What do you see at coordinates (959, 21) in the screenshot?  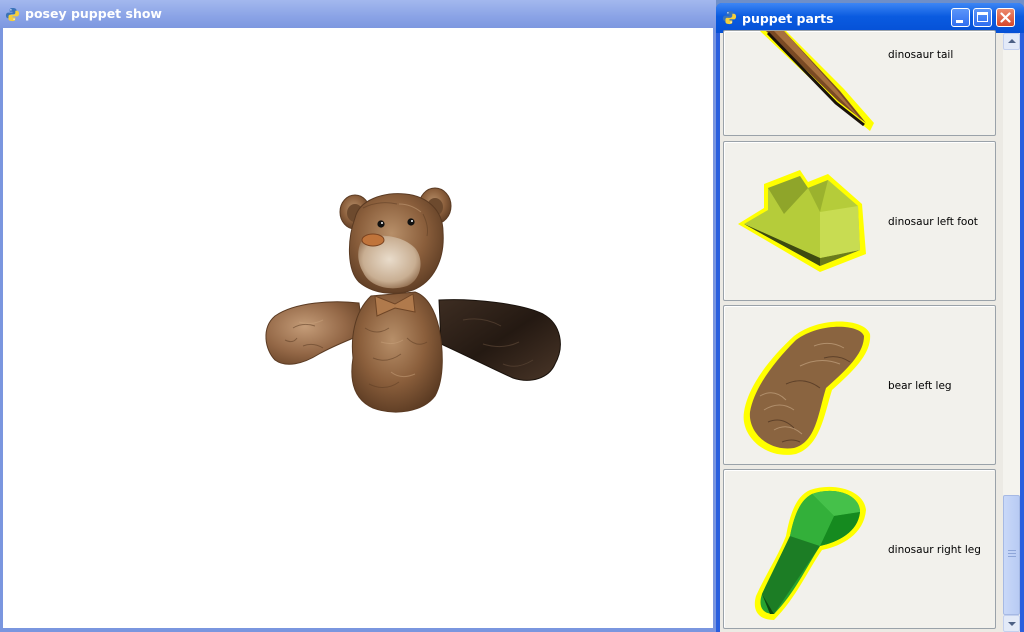 I see `minimize-icon` at bounding box center [959, 21].